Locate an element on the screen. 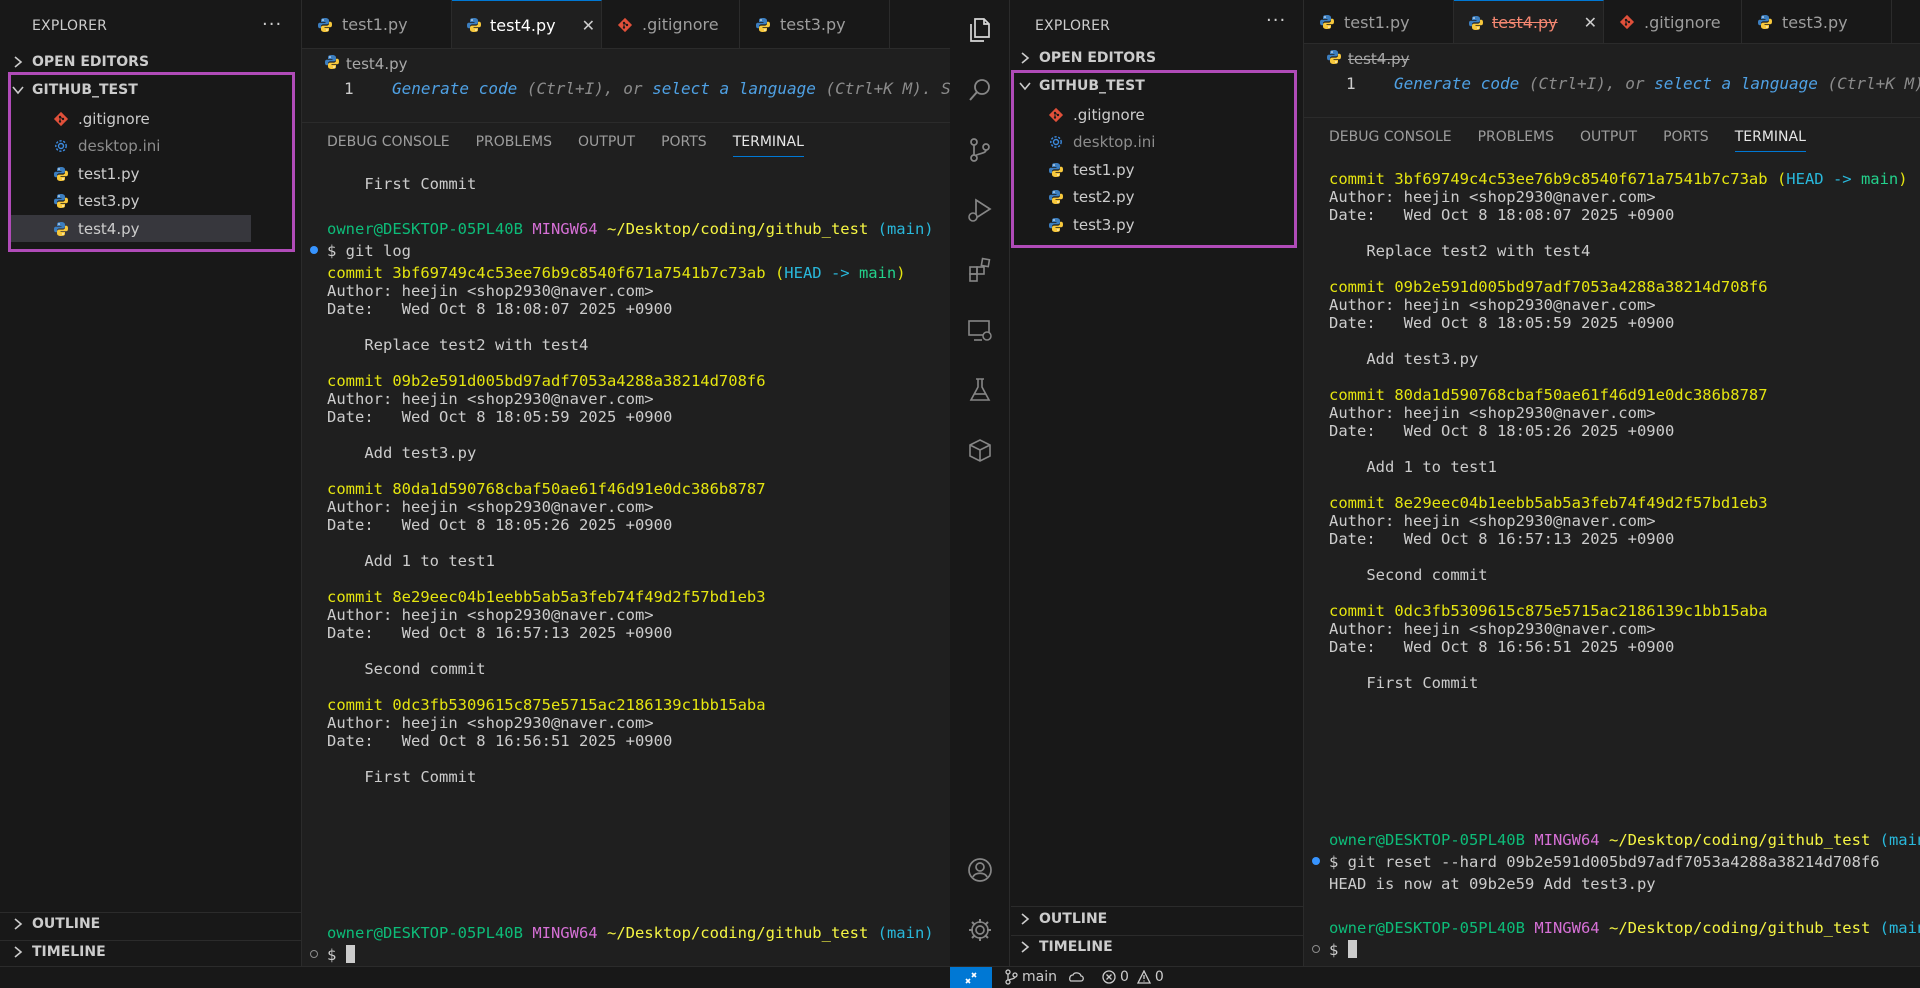 The height and width of the screenshot is (988, 1920). tab-label: test3.py is located at coordinates (1815, 22).